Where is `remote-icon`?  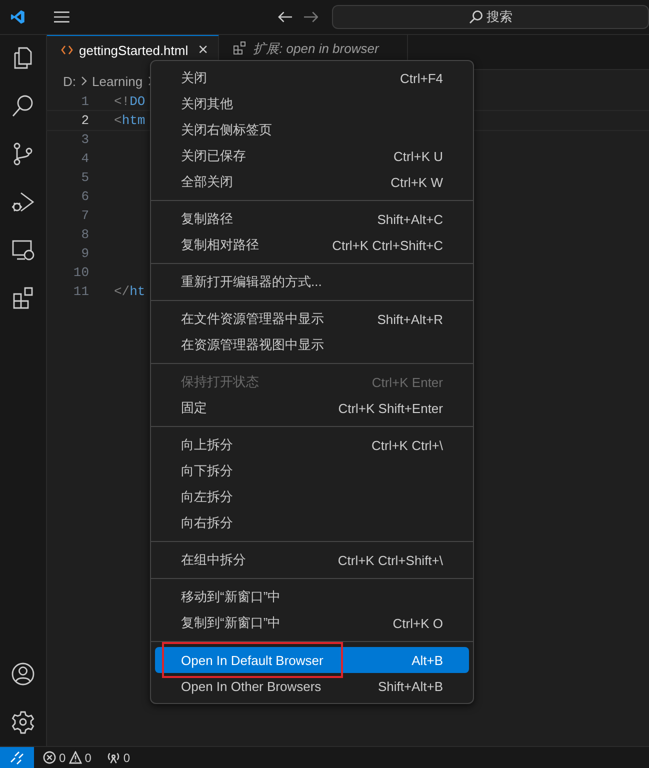
remote-icon is located at coordinates (17, 757).